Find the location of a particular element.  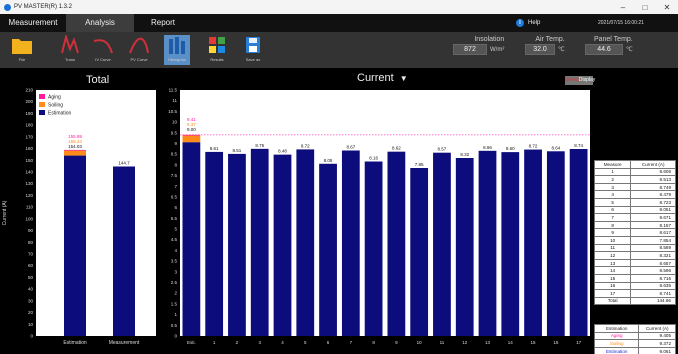

current-cell: 8.569 is located at coordinates (653, 248).